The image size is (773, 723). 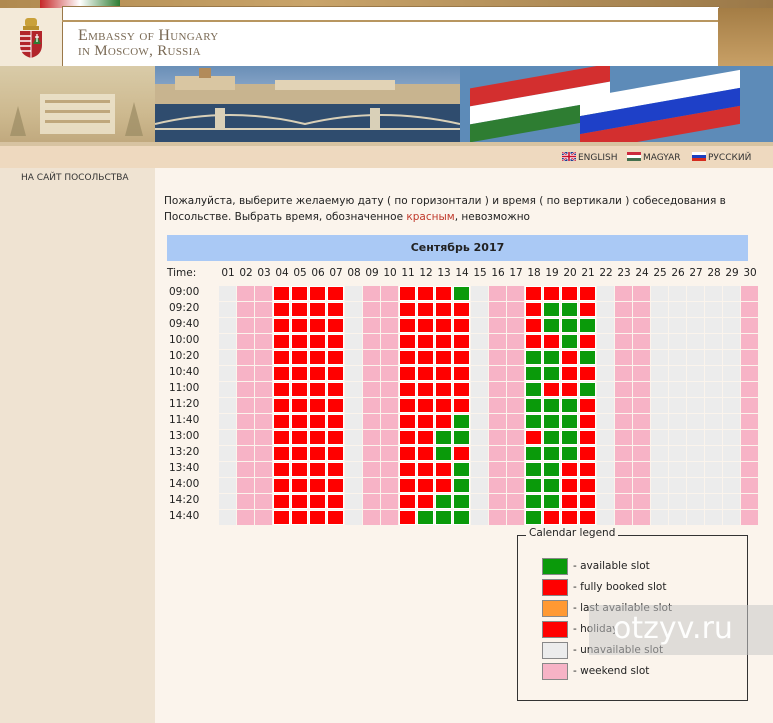 What do you see at coordinates (184, 516) in the screenshot?
I see `time-label: 14:40` at bounding box center [184, 516].